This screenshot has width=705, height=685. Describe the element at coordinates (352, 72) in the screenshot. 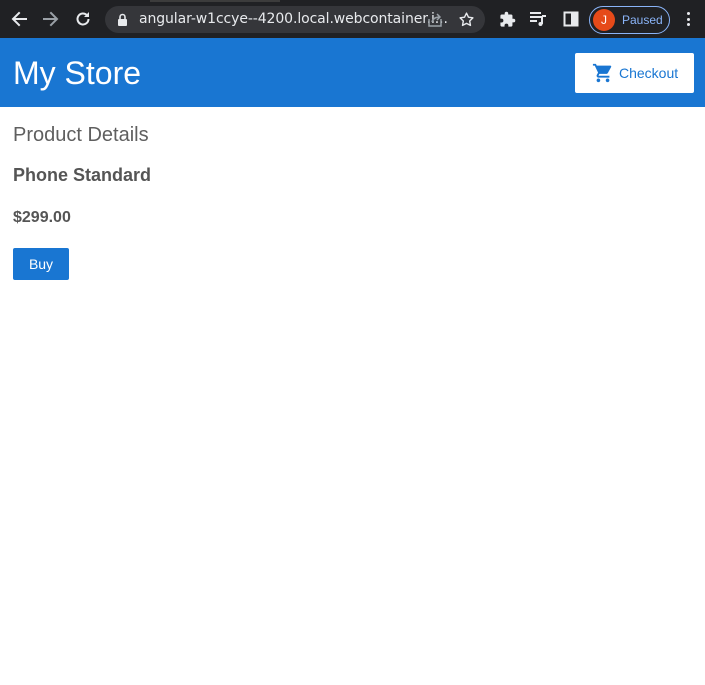

I see `app-top-bar: My Store Checkout` at that location.